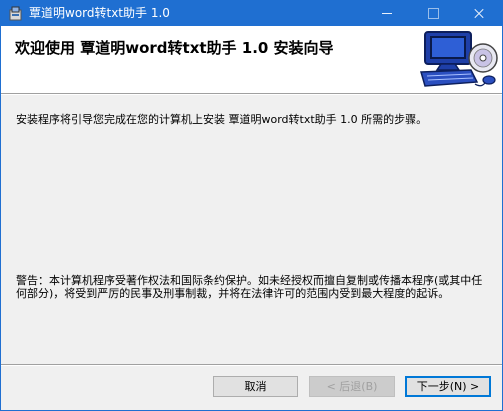  I want to click on computer-with-cd-icon, so click(459, 59).